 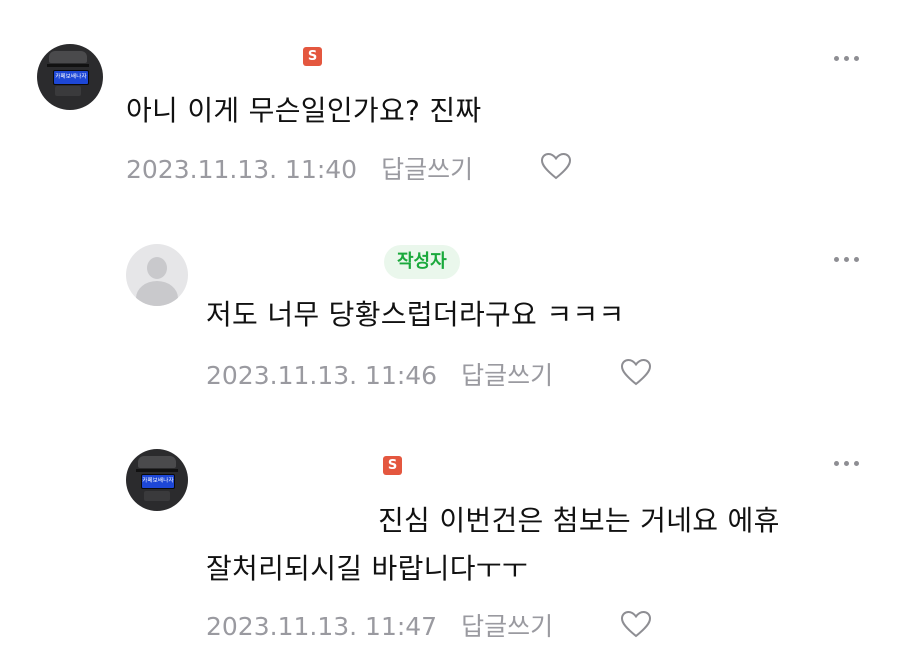 What do you see at coordinates (579, 520) in the screenshot?
I see `comment-text-line-1: 진심 이번건은 첨보는 거네요 에휴` at bounding box center [579, 520].